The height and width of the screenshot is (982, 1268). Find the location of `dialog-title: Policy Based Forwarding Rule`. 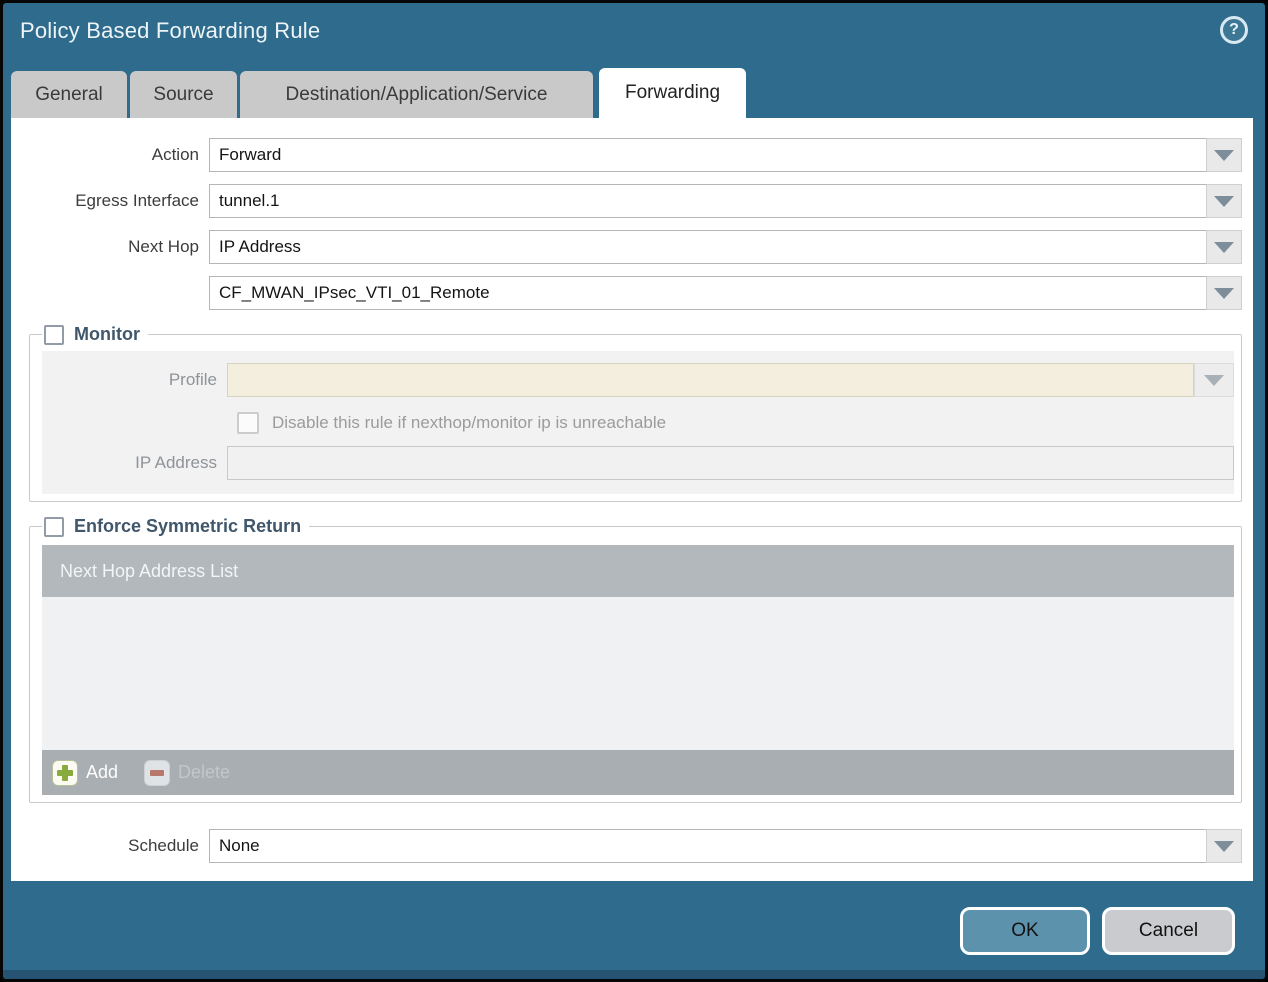

dialog-title: Policy Based Forwarding Rule is located at coordinates (170, 30).